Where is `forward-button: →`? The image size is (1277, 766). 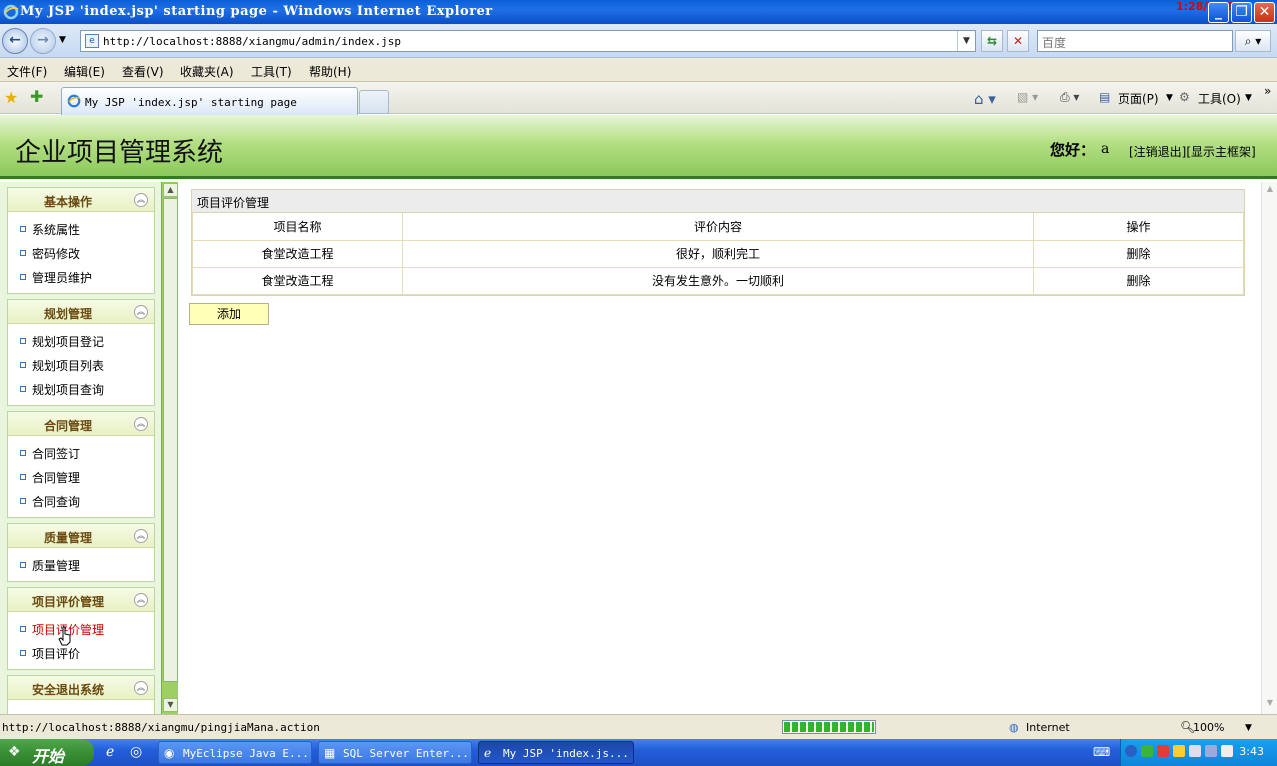 forward-button: → is located at coordinates (43, 41).